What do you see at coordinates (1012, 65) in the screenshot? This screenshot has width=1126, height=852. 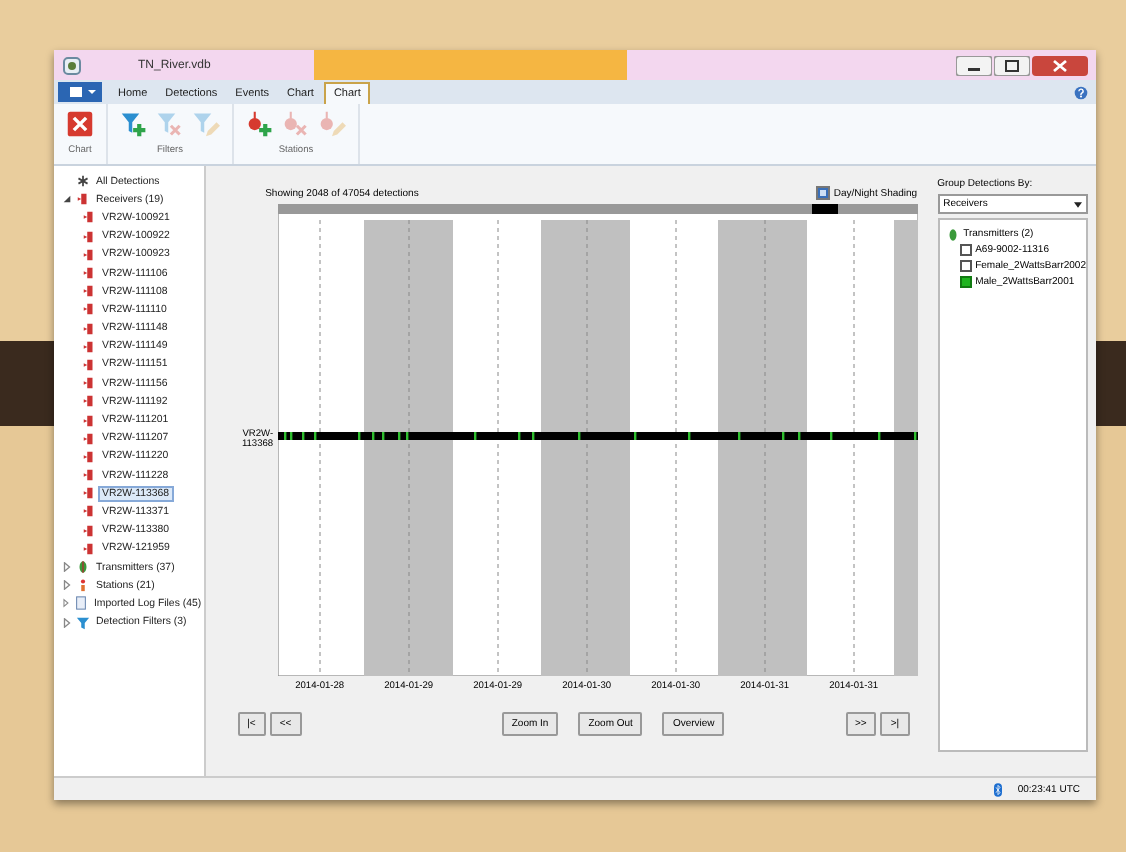 I see `maximize-button` at bounding box center [1012, 65].